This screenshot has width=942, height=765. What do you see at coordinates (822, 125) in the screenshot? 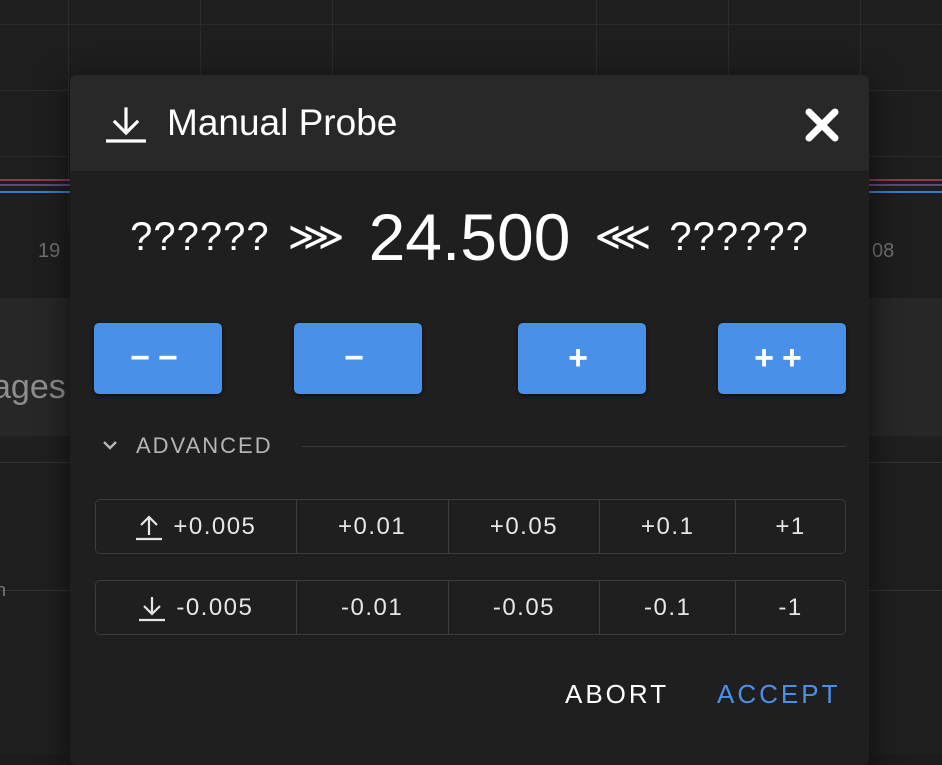
I see `close-icon` at bounding box center [822, 125].